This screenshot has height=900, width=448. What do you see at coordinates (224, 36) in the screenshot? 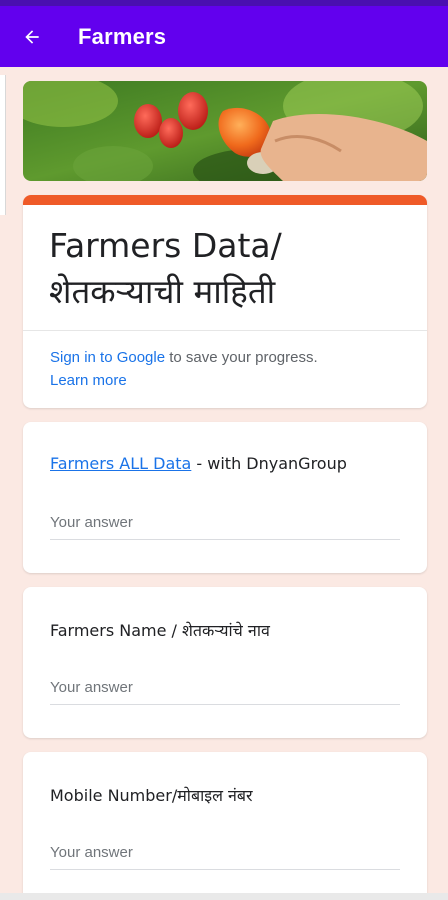
I see `app-bar: Farmers` at bounding box center [224, 36].